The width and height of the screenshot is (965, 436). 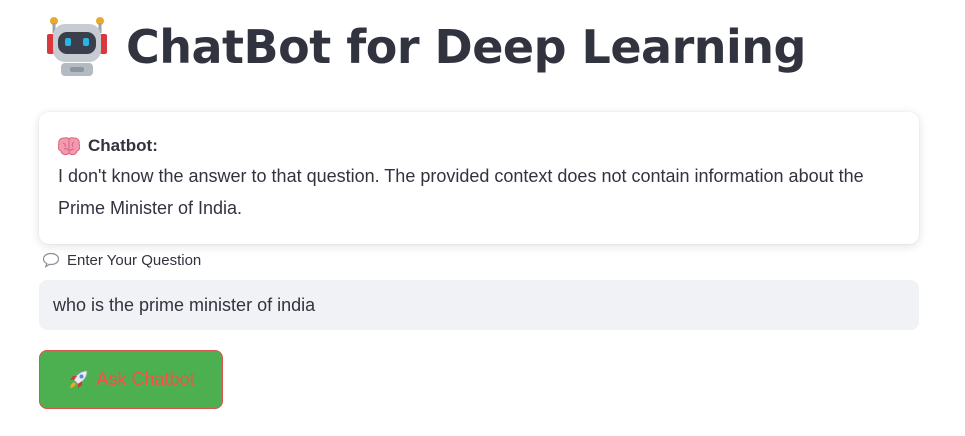 I want to click on ask-chatbot-label: Ask Chatbot, so click(x=145, y=379).